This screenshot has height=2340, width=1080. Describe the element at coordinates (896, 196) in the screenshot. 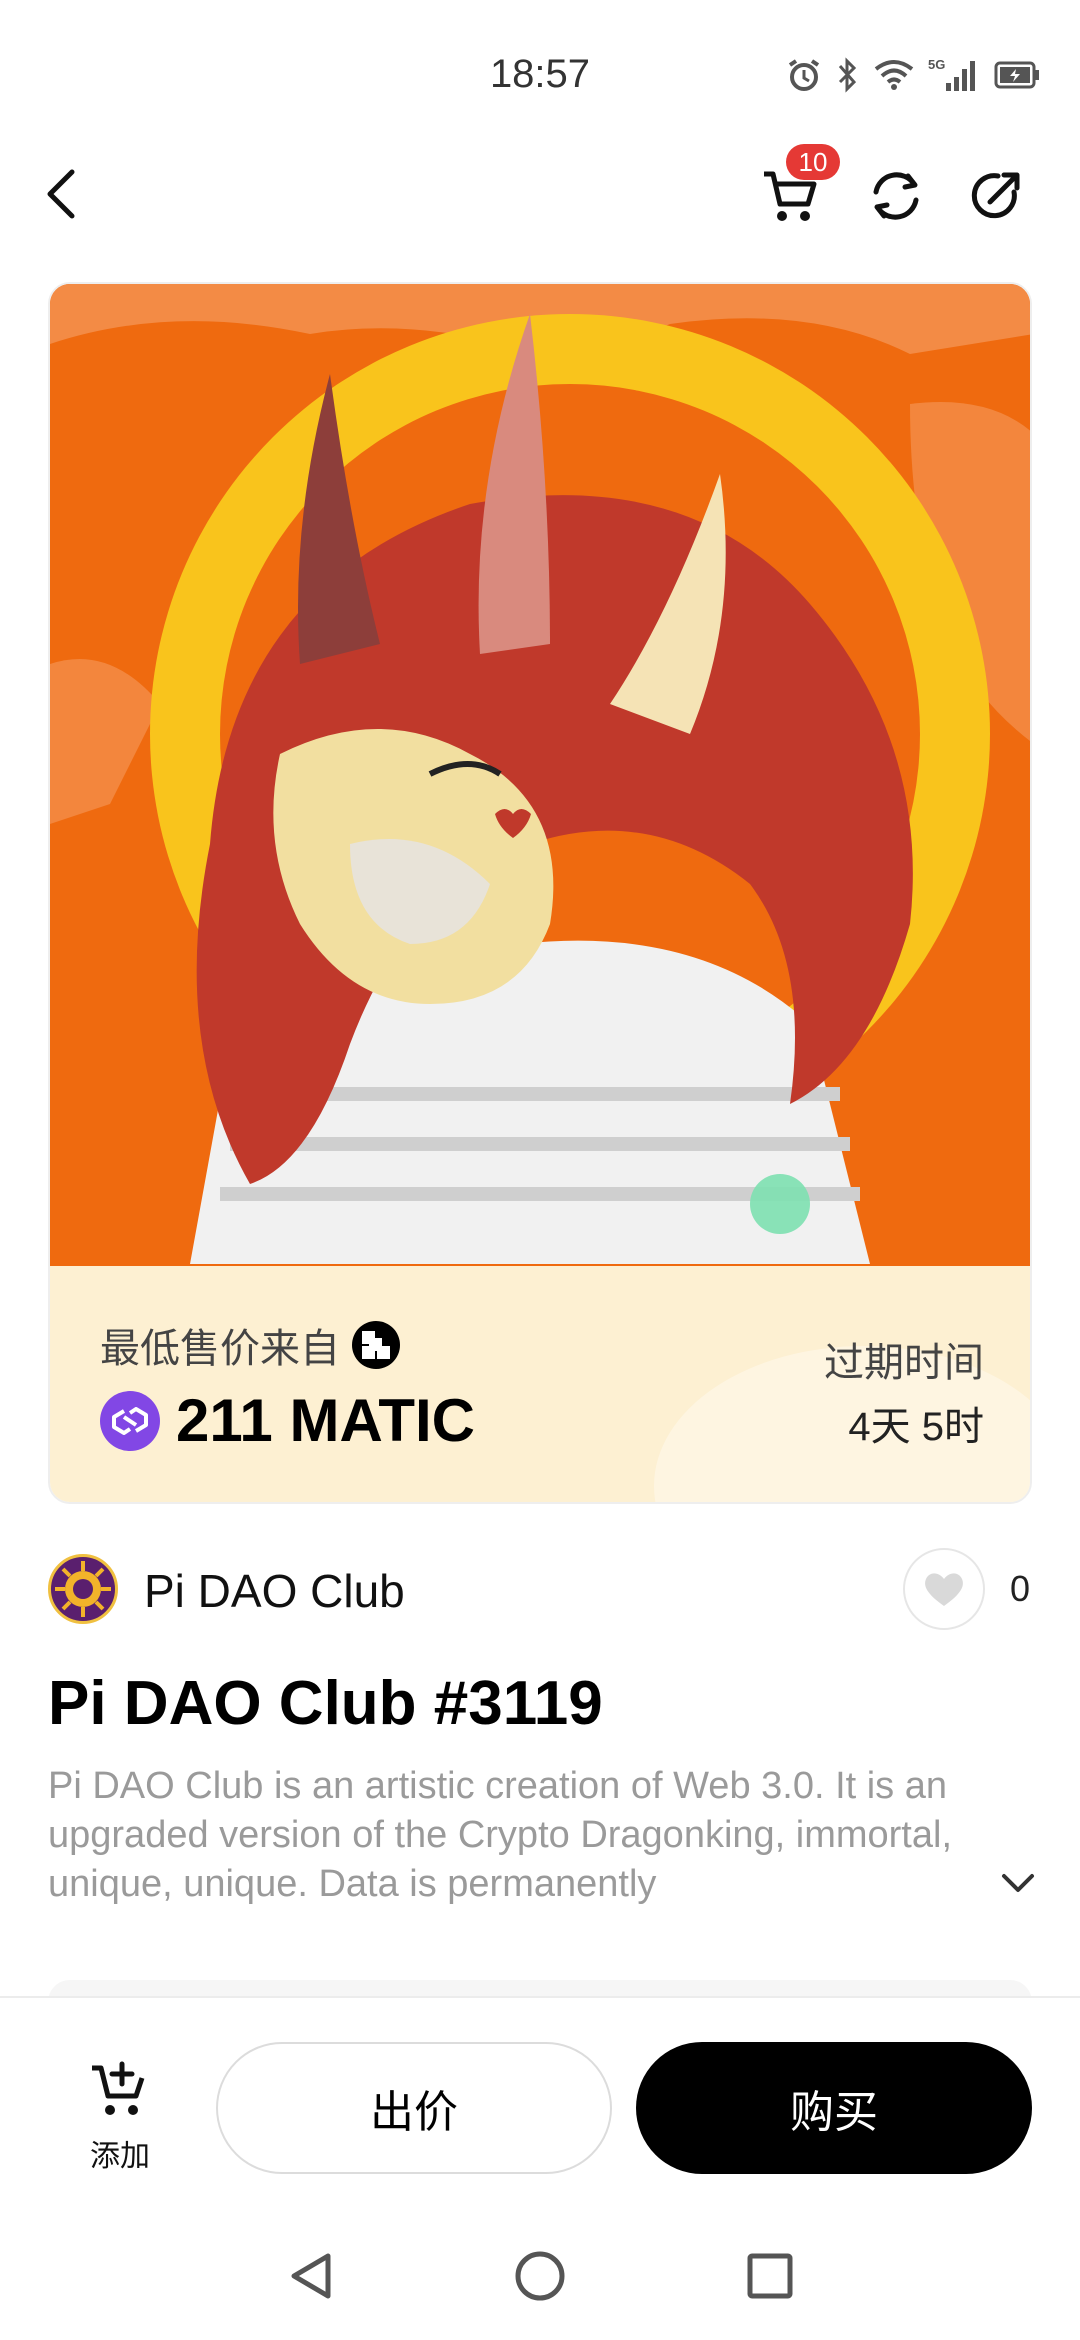

I see `refresh-icon` at that location.